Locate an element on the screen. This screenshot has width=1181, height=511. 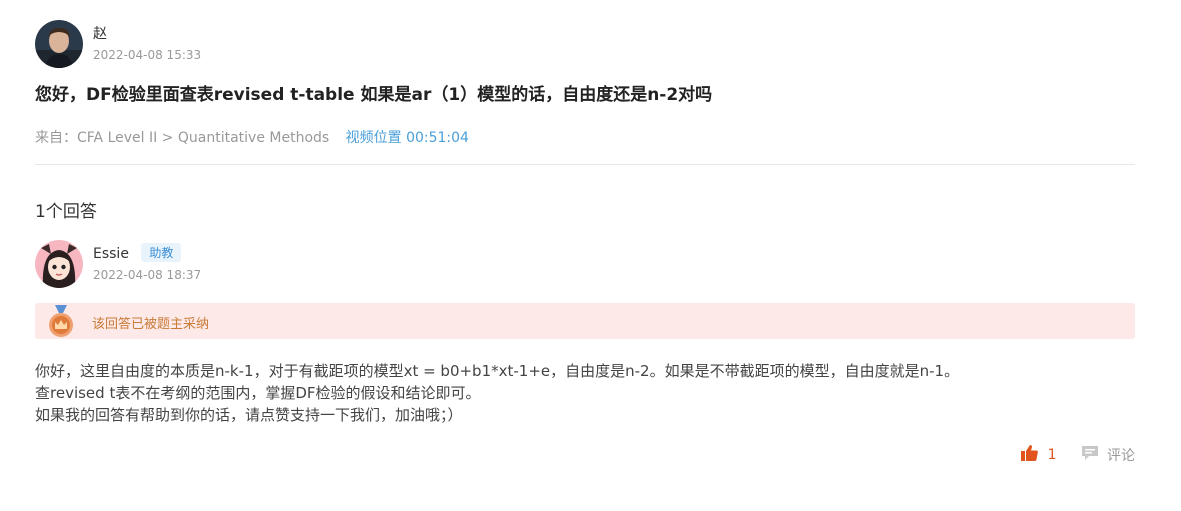
answer-author-name: Essie is located at coordinates (111, 254).